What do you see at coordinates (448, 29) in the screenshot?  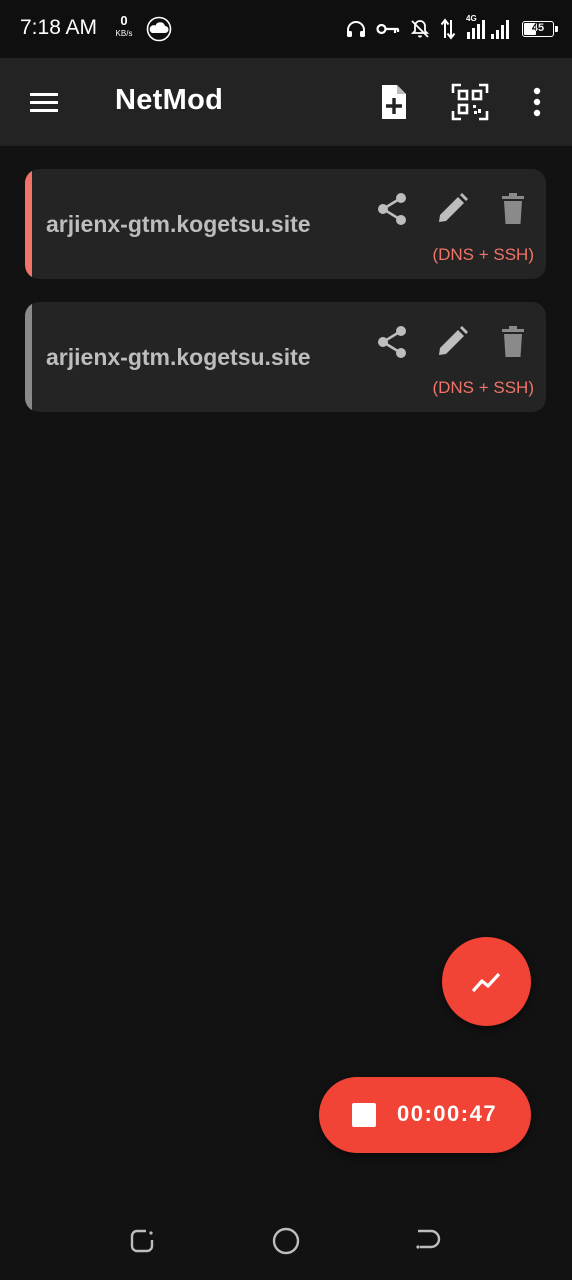 I see `data-arrows-icon` at bounding box center [448, 29].